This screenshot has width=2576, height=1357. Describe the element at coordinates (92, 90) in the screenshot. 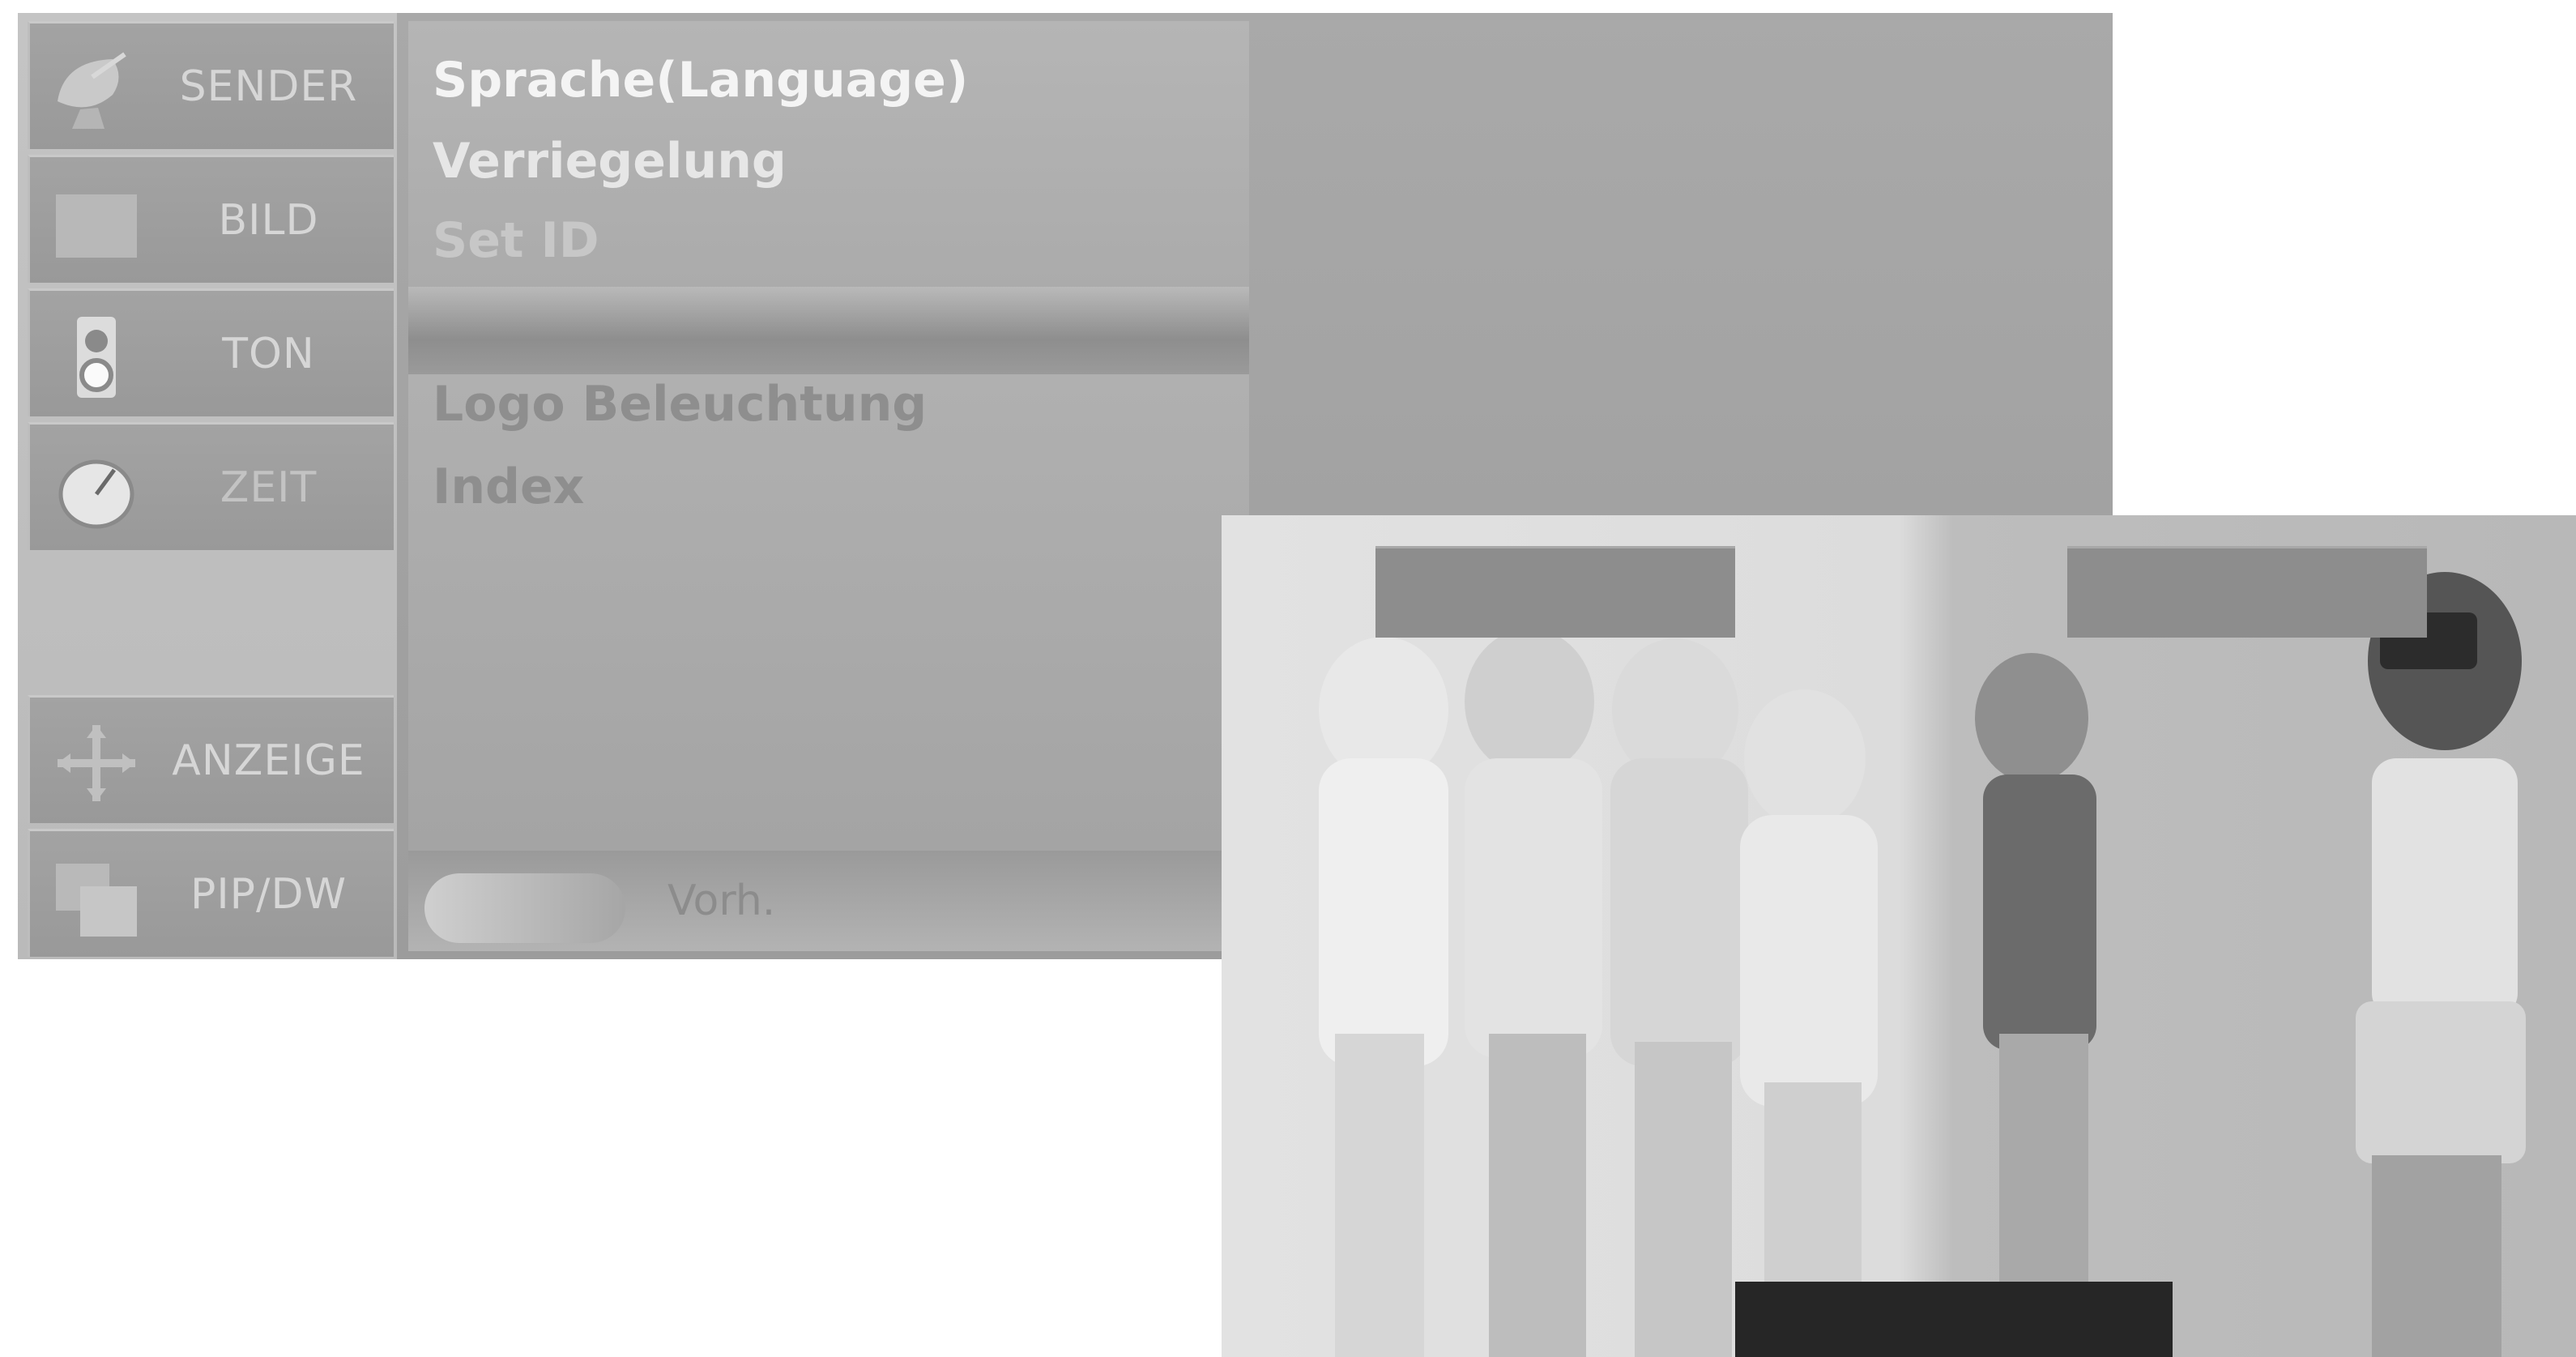

I see `satellite-dish-icon` at that location.